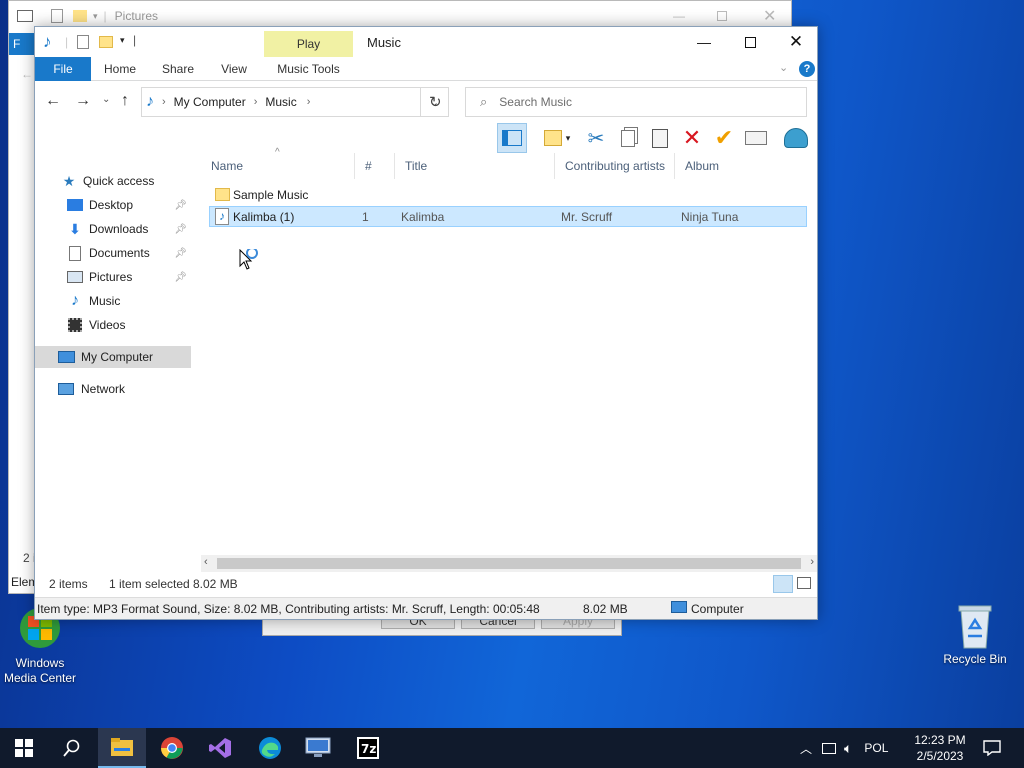 The width and height of the screenshot is (1024, 768). Describe the element at coordinates (375, 166) in the screenshot. I see `column-header-number: #` at that location.